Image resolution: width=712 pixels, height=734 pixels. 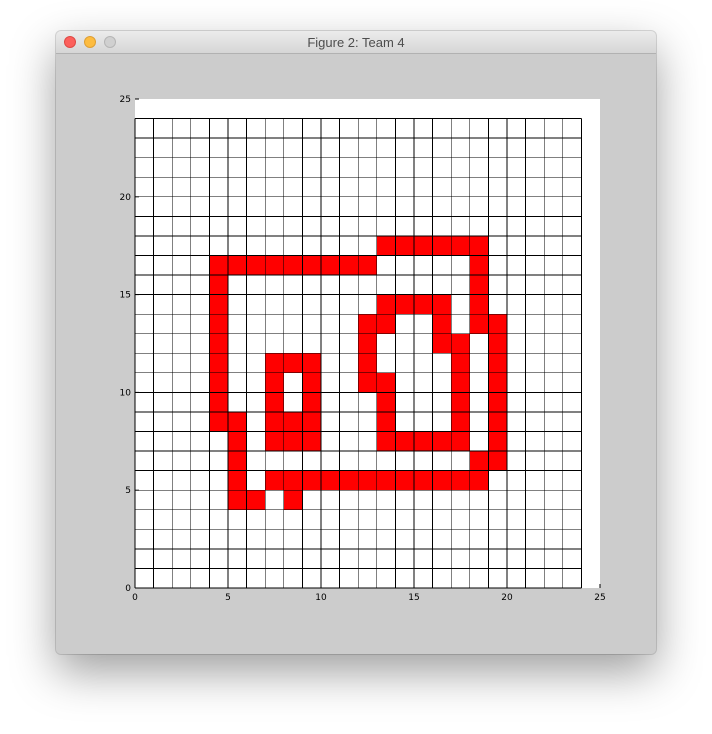 I want to click on y-tick-label: 10, so click(x=126, y=393).